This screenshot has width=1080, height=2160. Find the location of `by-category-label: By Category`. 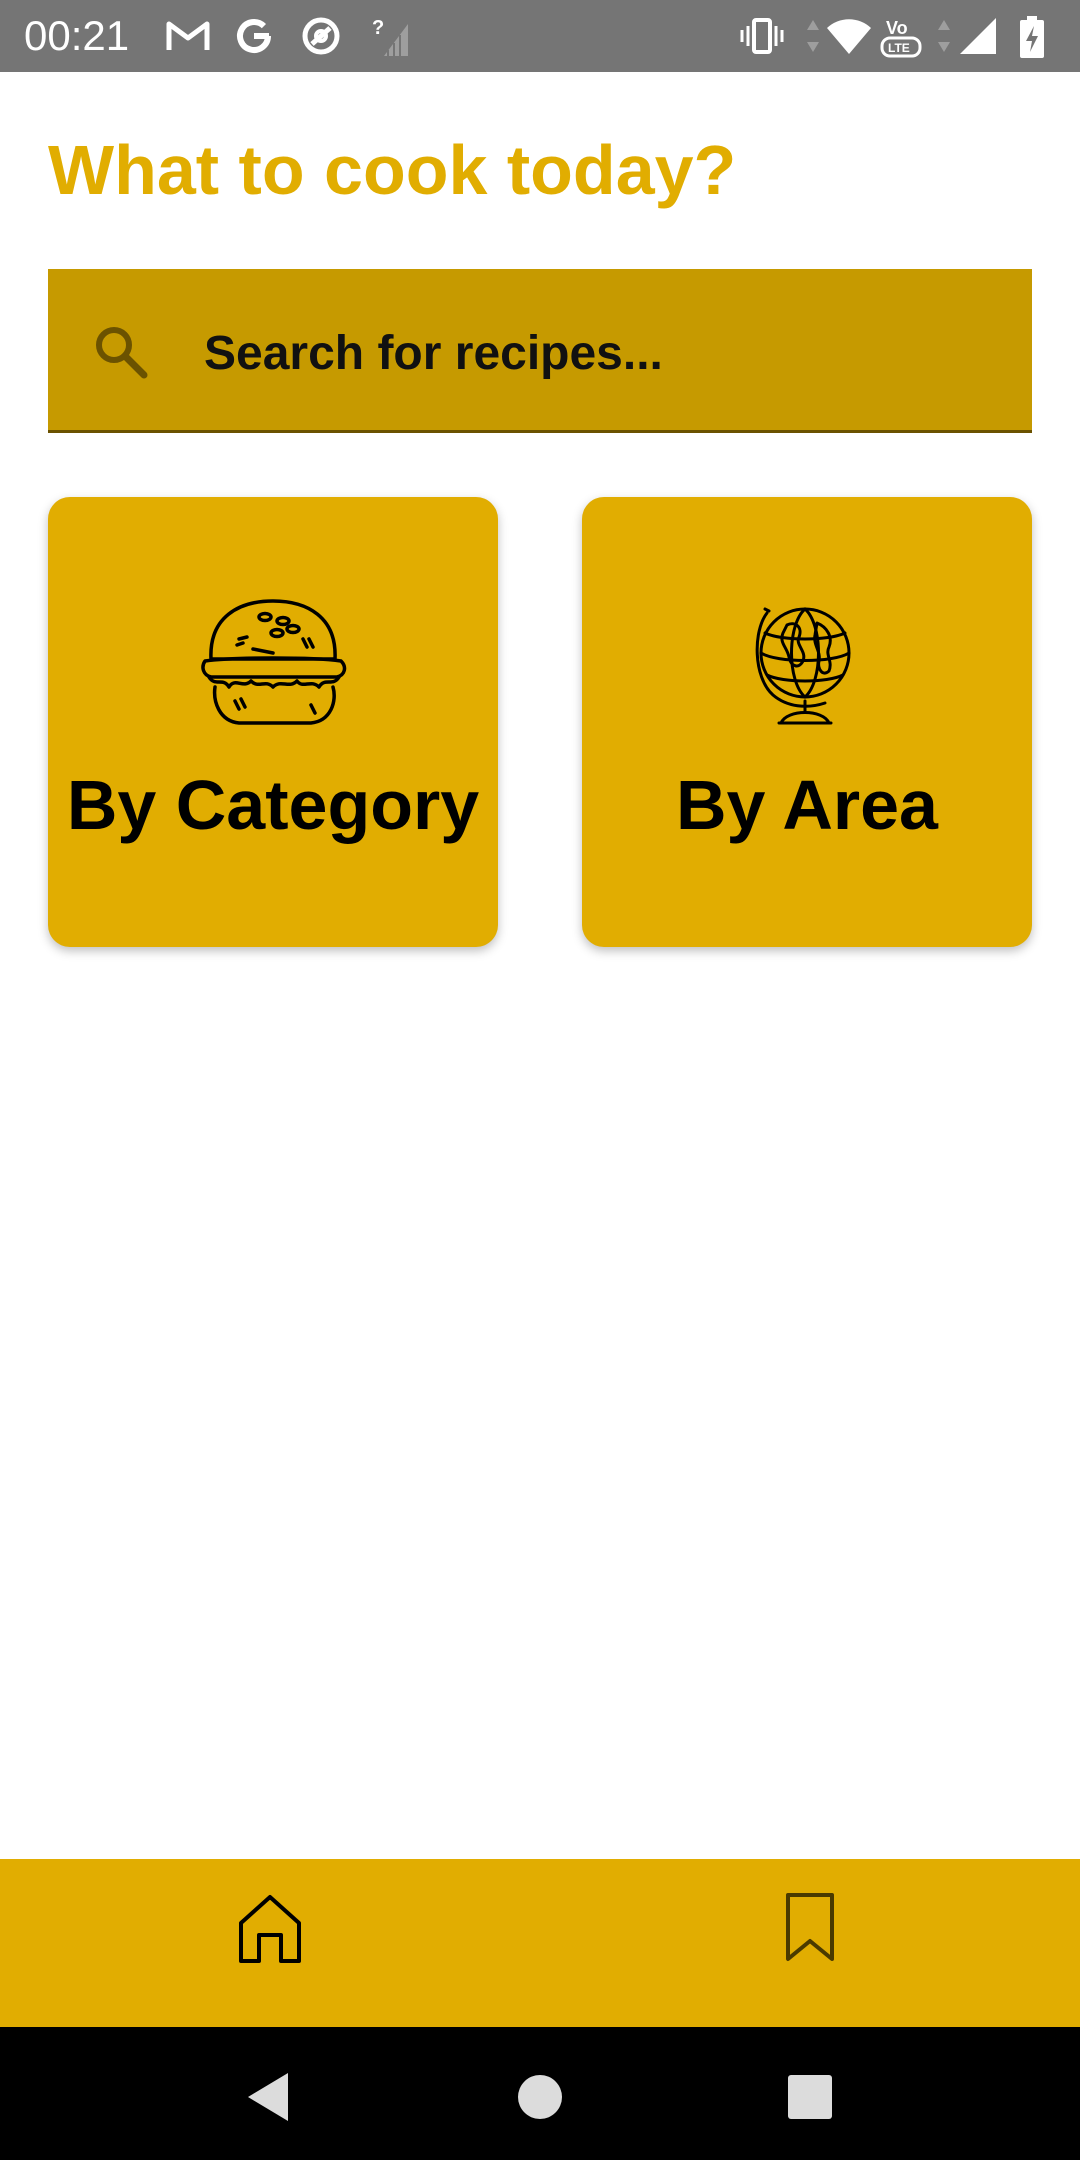

by-category-label: By Category is located at coordinates (273, 805).